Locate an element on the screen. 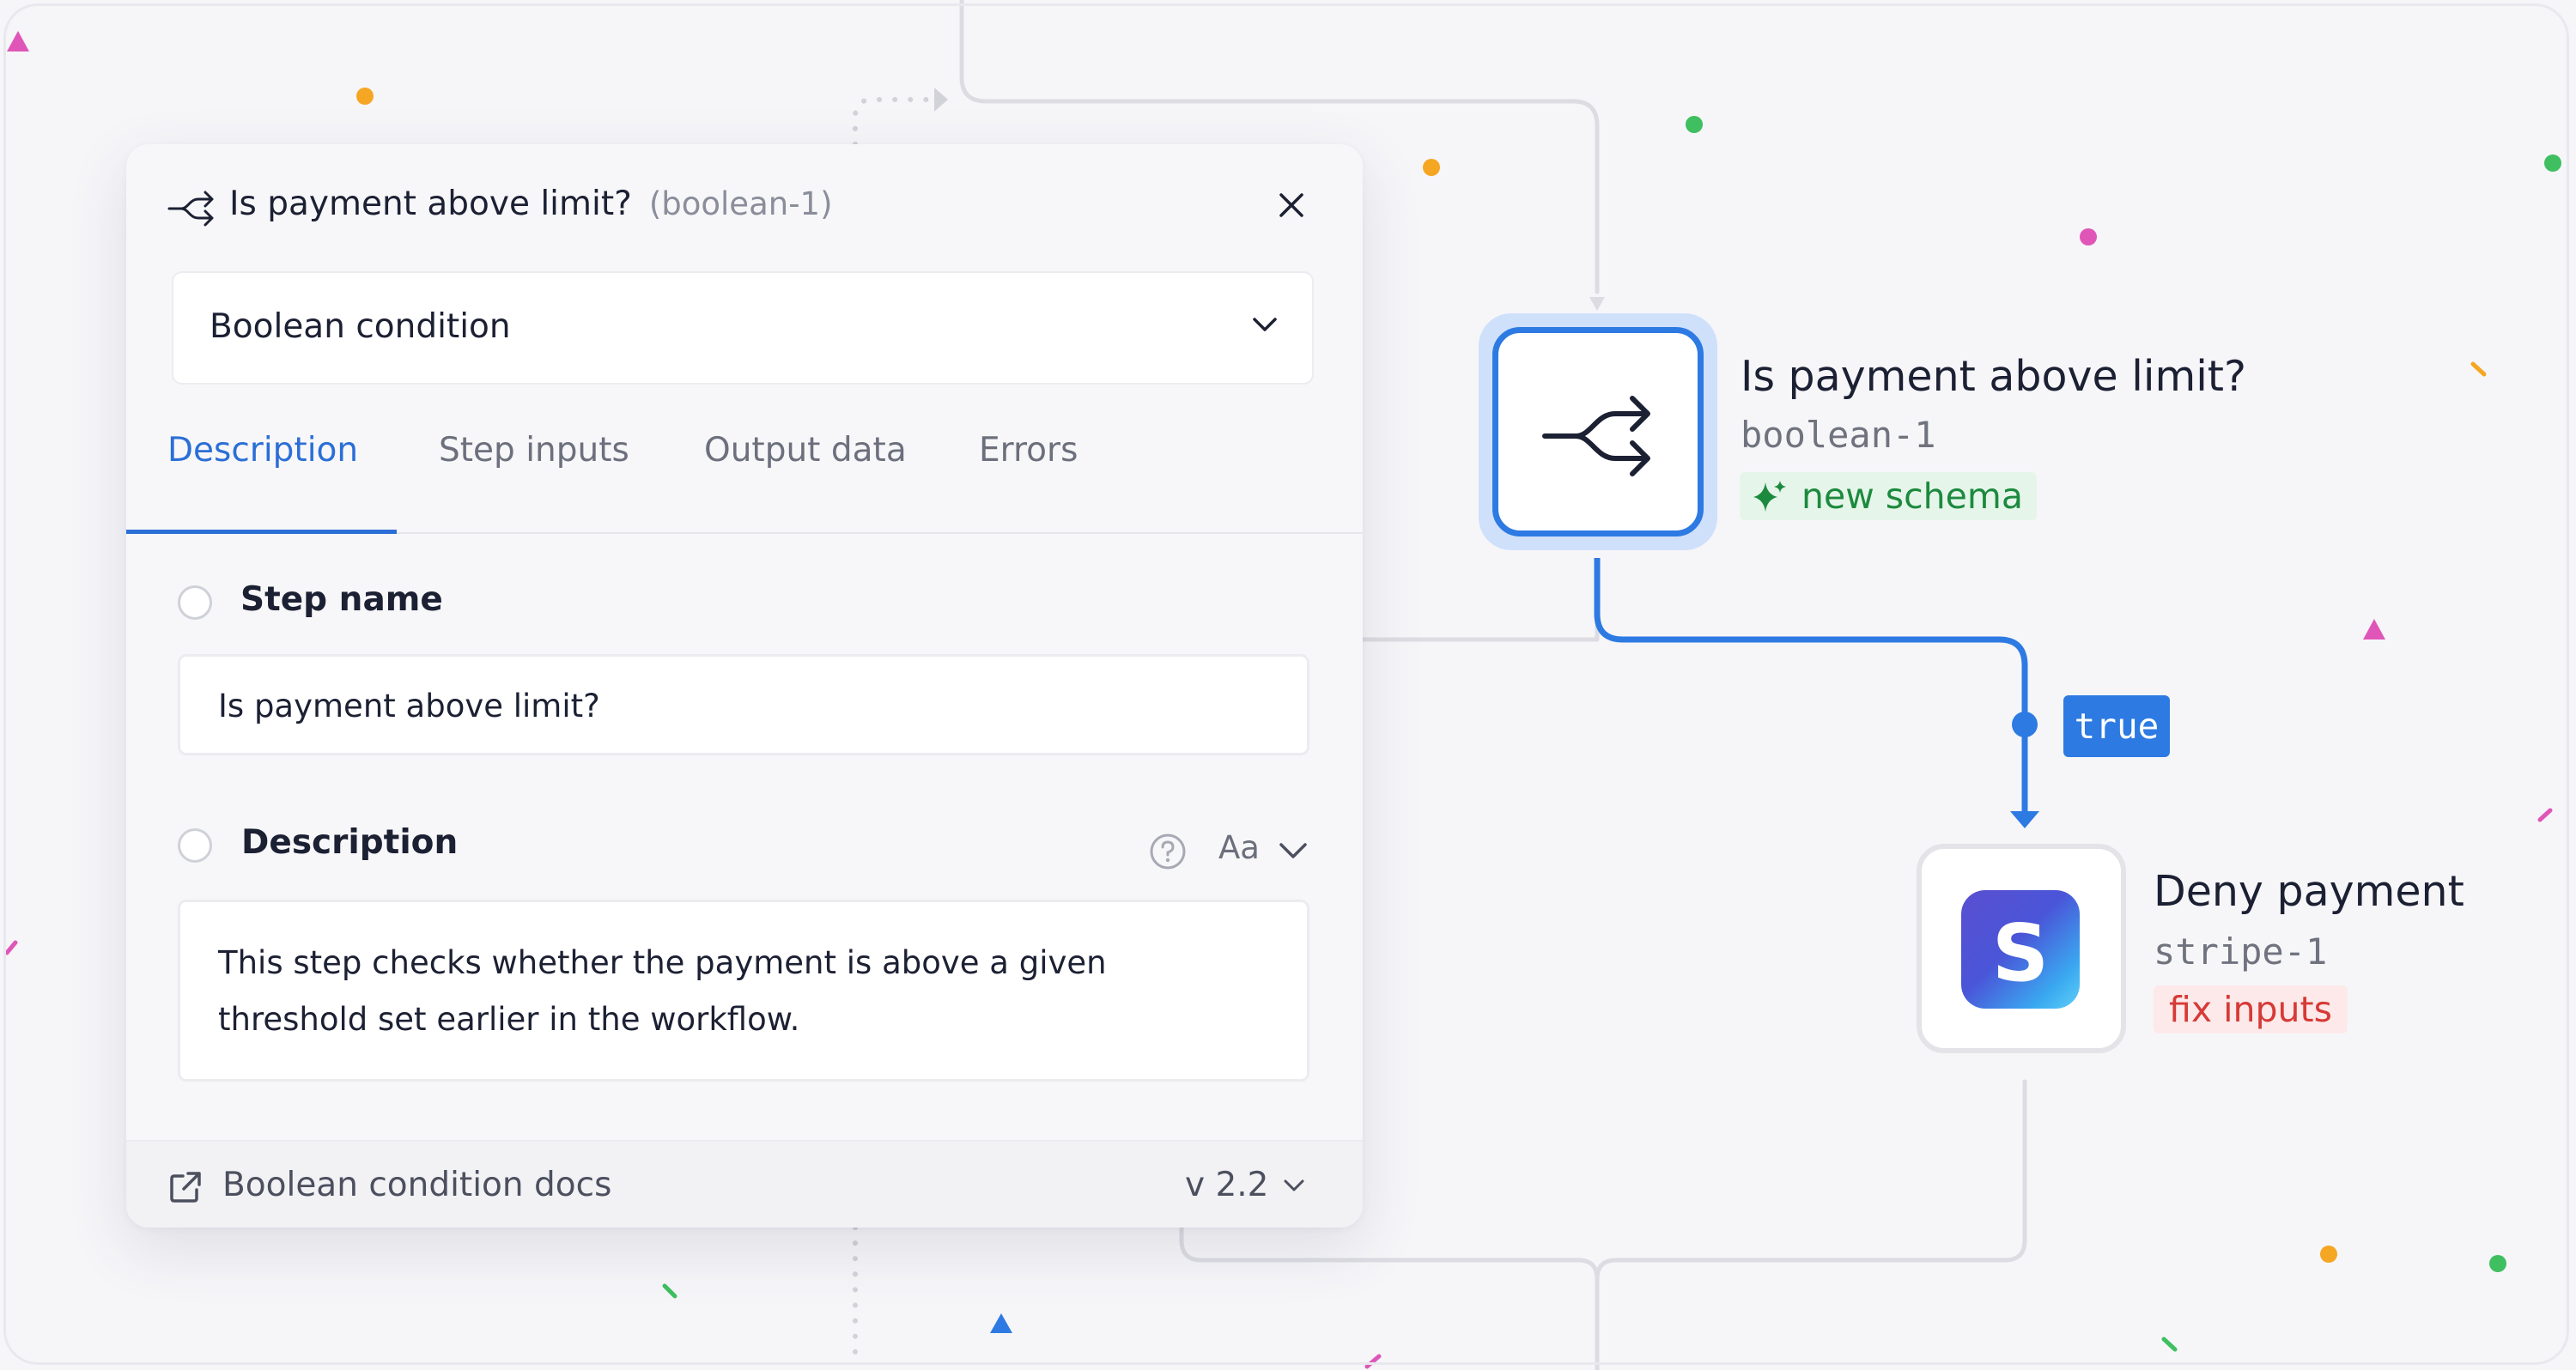 The height and width of the screenshot is (1370, 2576). description-radio is located at coordinates (195, 845).